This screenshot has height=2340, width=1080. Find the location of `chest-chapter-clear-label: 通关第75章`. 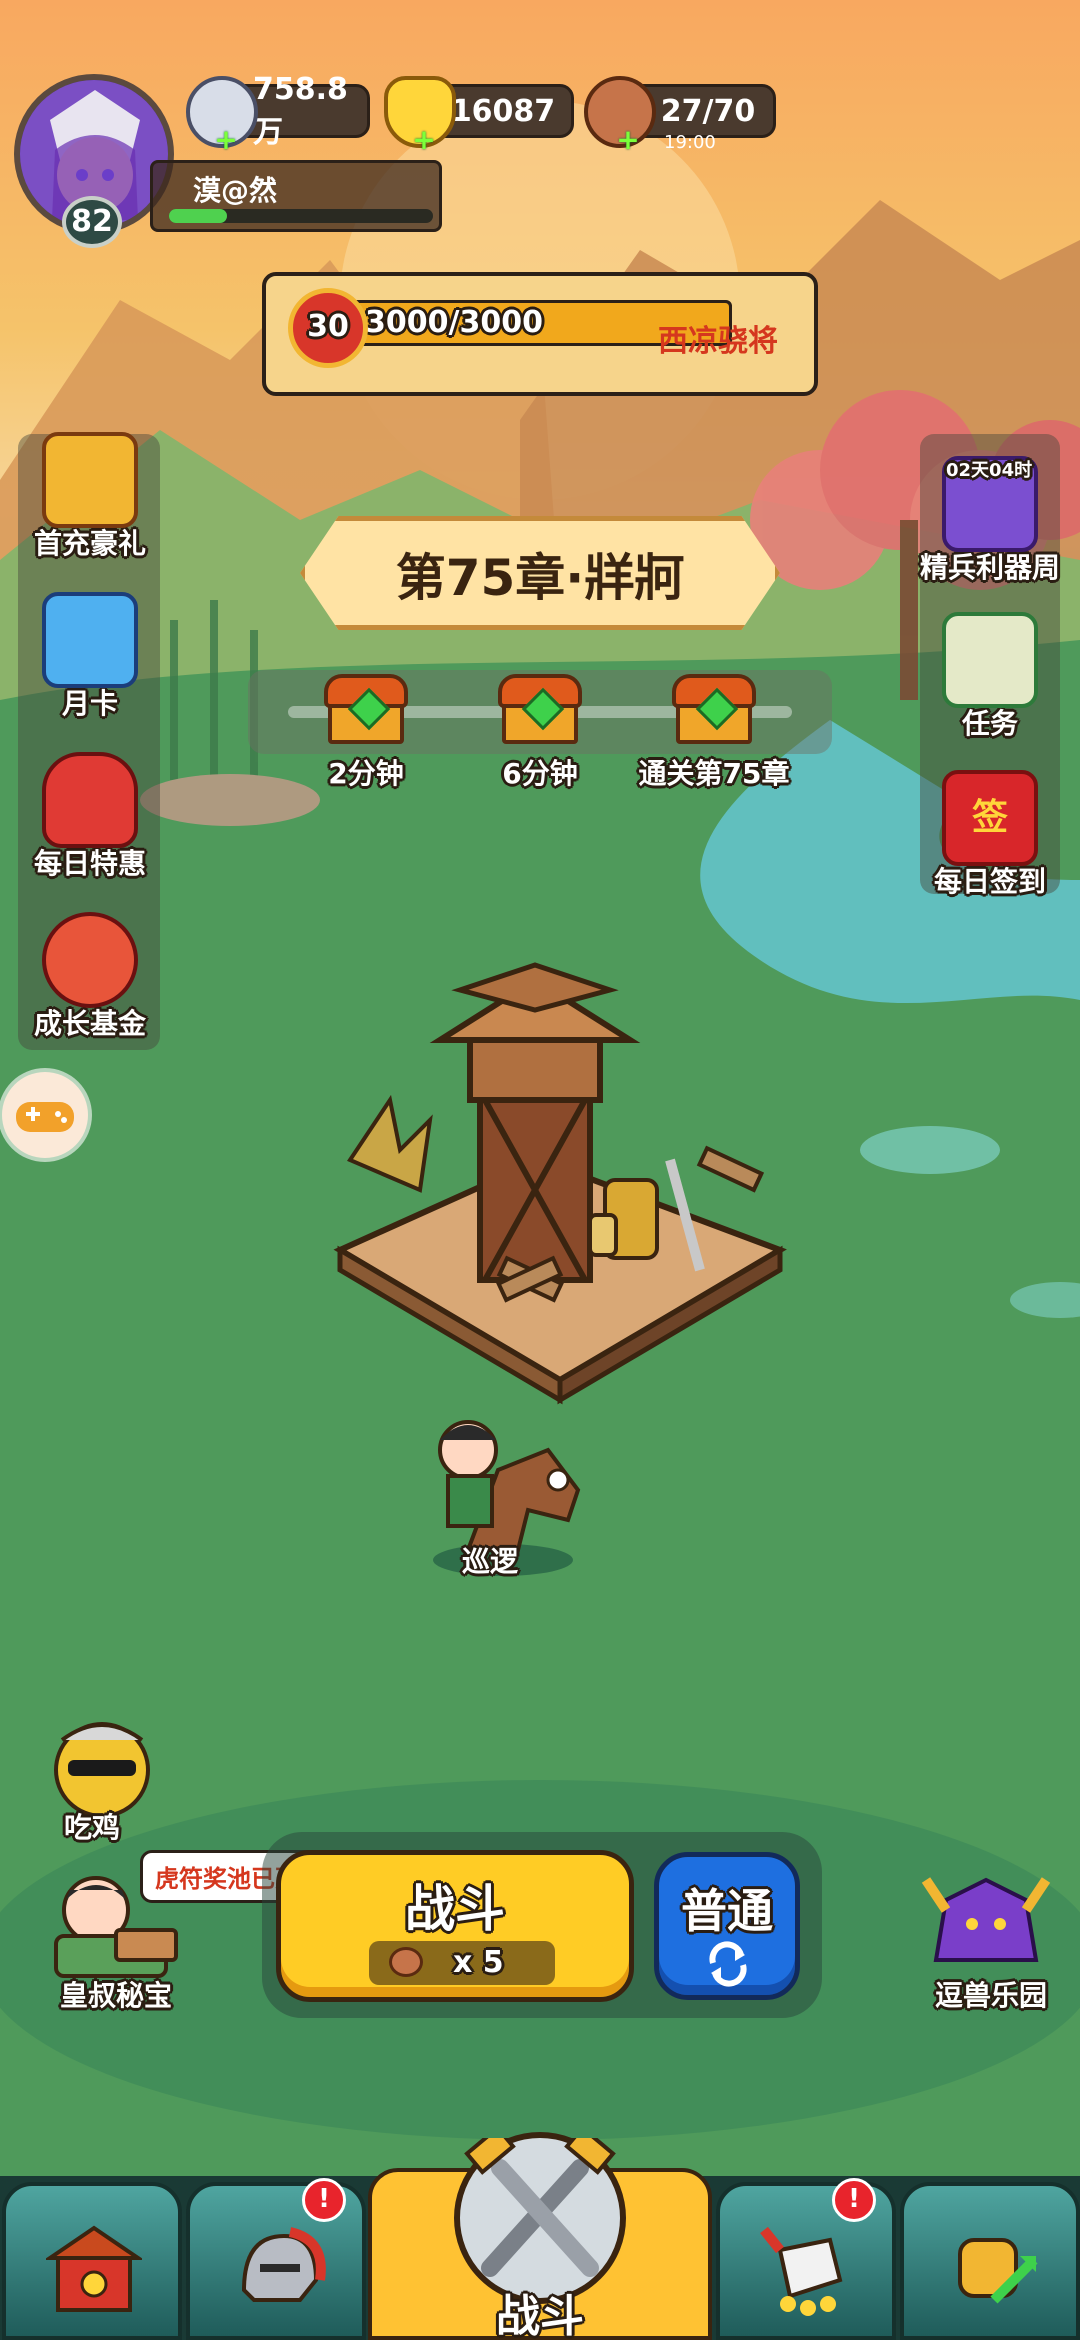

chest-chapter-clear-label: 通关第75章 is located at coordinates (714, 773).